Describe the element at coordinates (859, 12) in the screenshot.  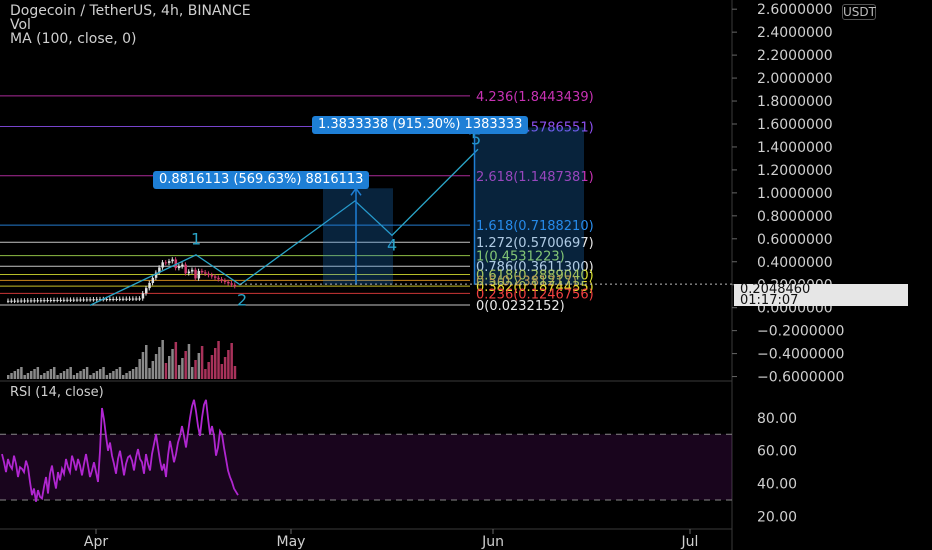
I see `currency-unit-badge: USDT` at that location.